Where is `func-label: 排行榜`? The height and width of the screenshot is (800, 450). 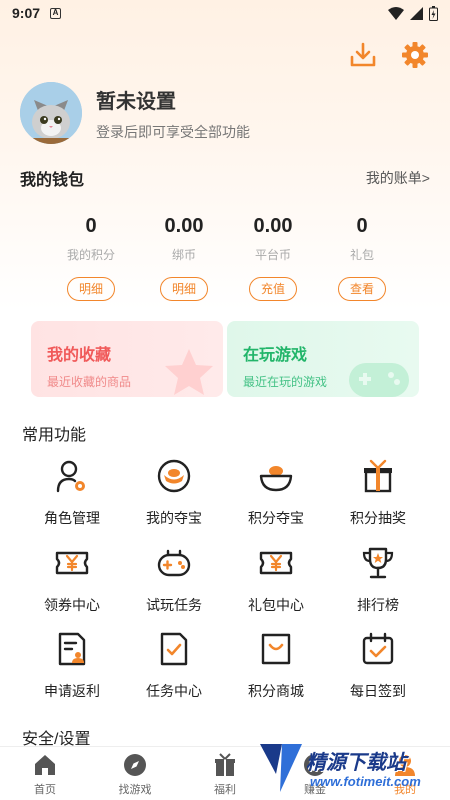 func-label: 排行榜 is located at coordinates (378, 605).